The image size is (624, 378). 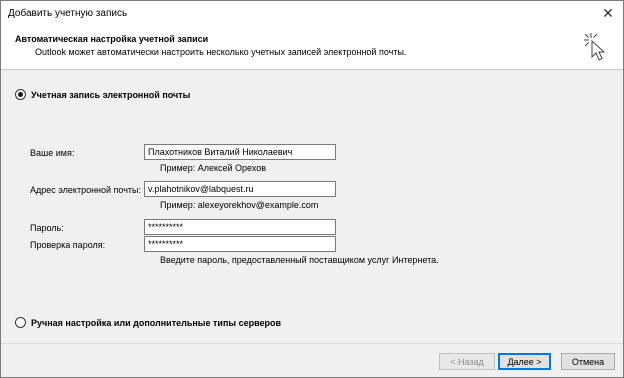 I want to click on password-confirm-input, so click(x=240, y=244).